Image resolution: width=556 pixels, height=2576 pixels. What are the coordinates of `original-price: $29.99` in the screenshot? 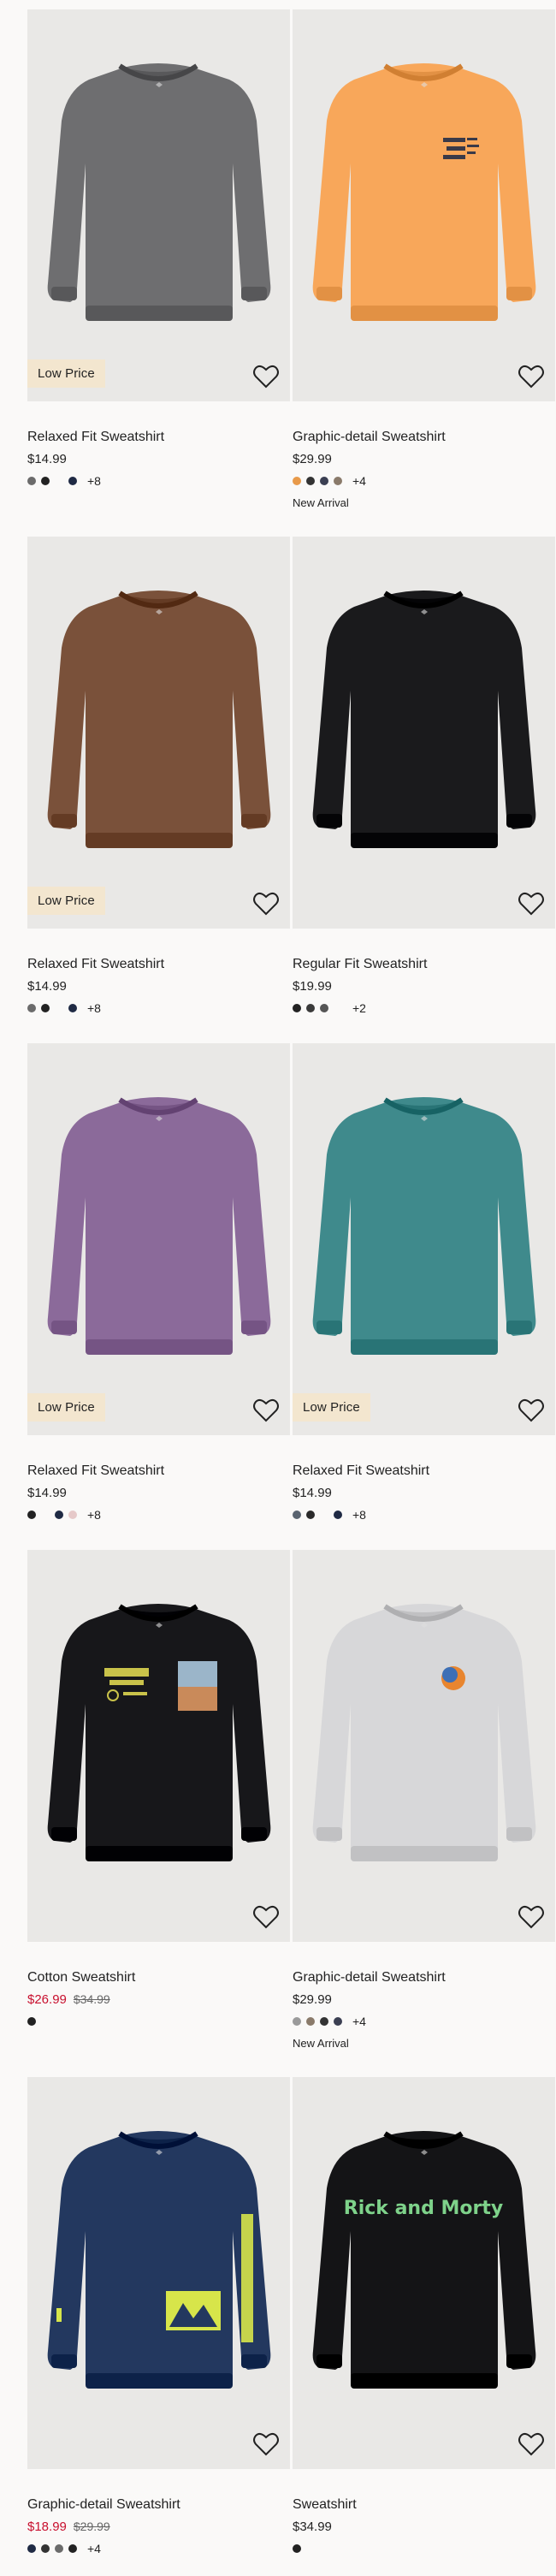 It's located at (91, 2526).